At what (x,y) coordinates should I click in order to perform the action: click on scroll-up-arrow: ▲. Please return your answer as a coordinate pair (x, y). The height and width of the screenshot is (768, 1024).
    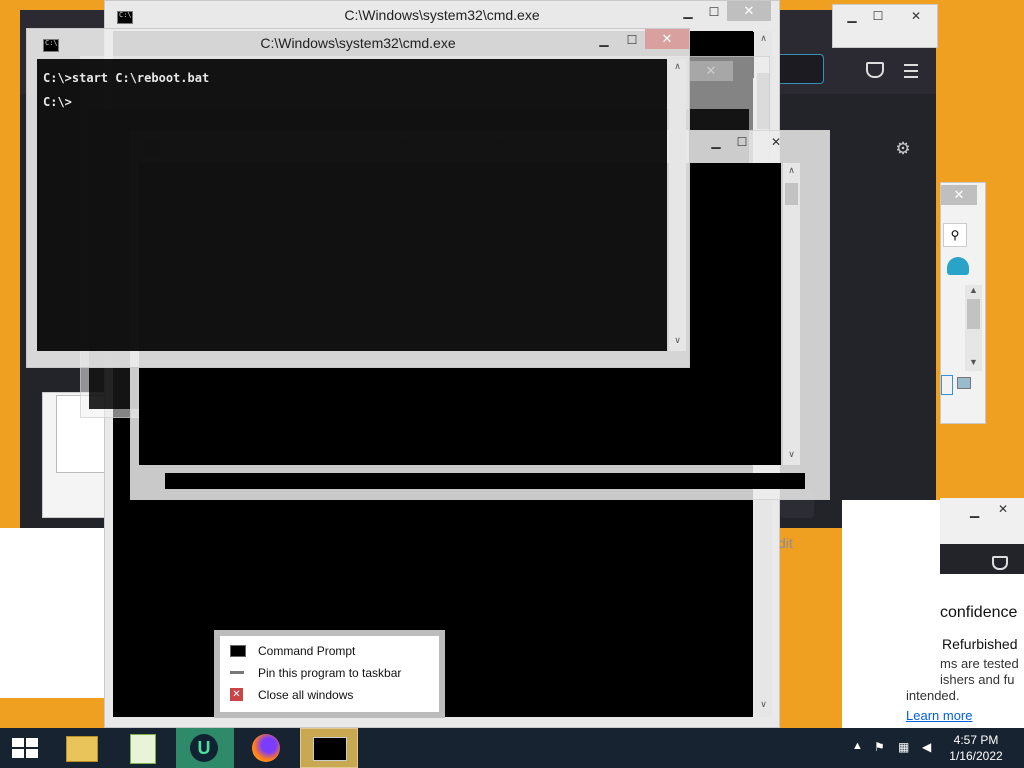
    Looking at the image, I should click on (973, 290).